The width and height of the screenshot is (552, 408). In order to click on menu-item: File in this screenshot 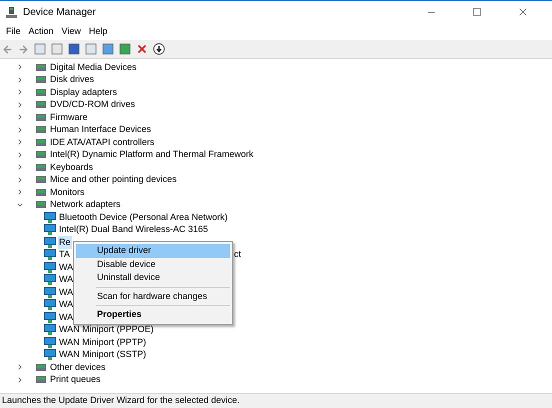, I will do `click(13, 31)`.